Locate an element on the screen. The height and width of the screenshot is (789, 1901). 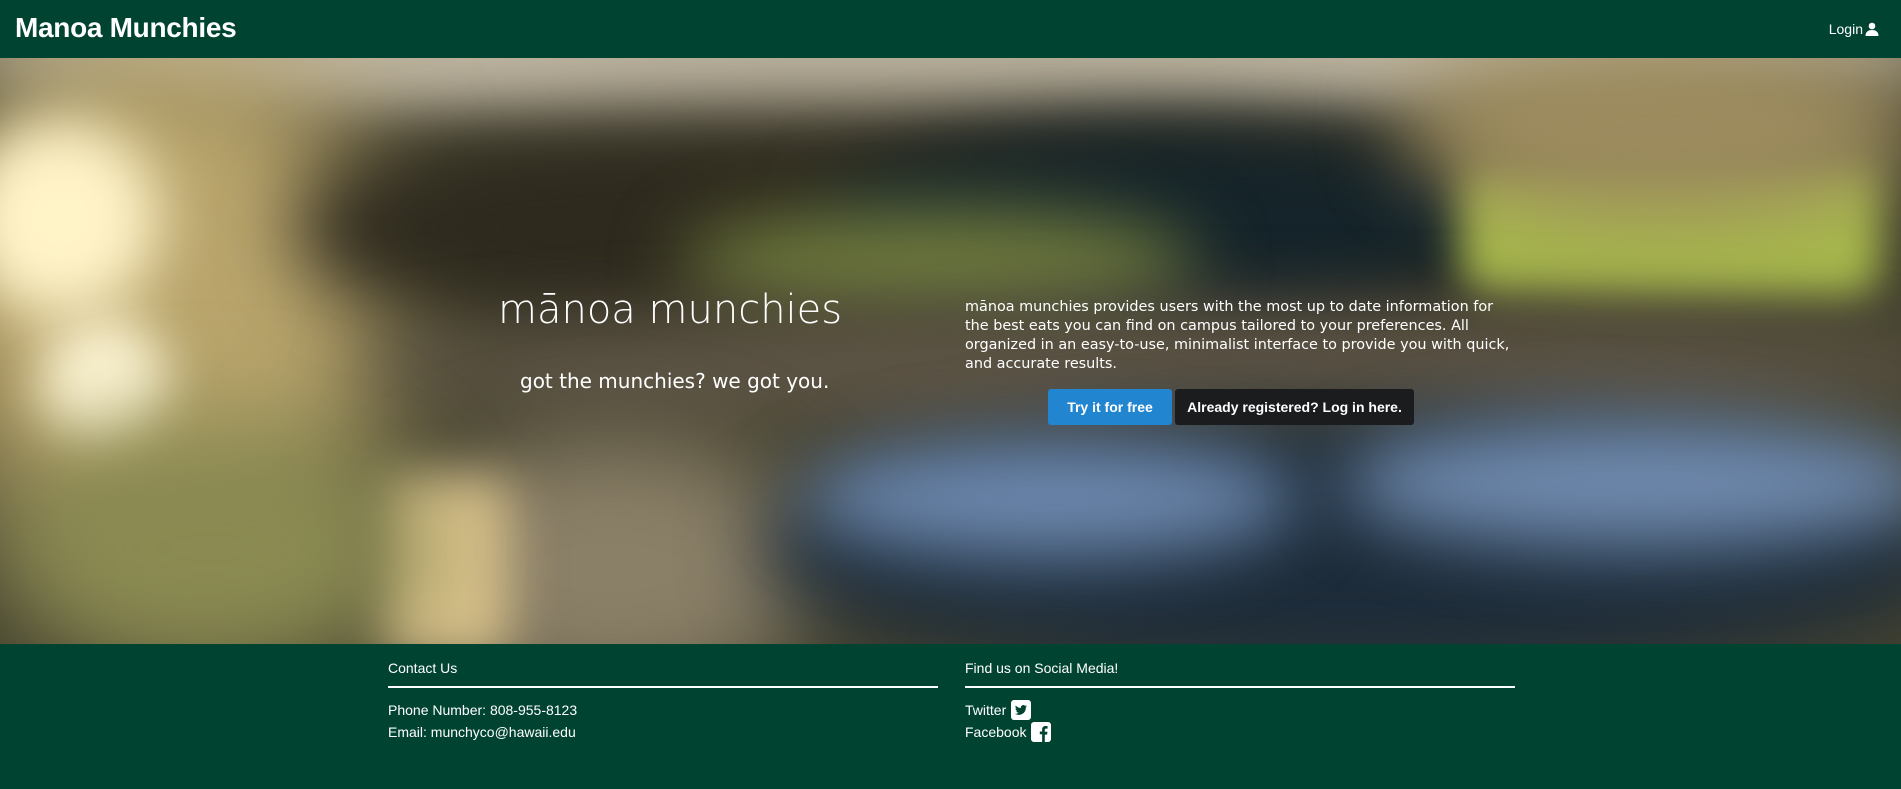
hero-title: mānoa munchies is located at coordinates (670, 310).